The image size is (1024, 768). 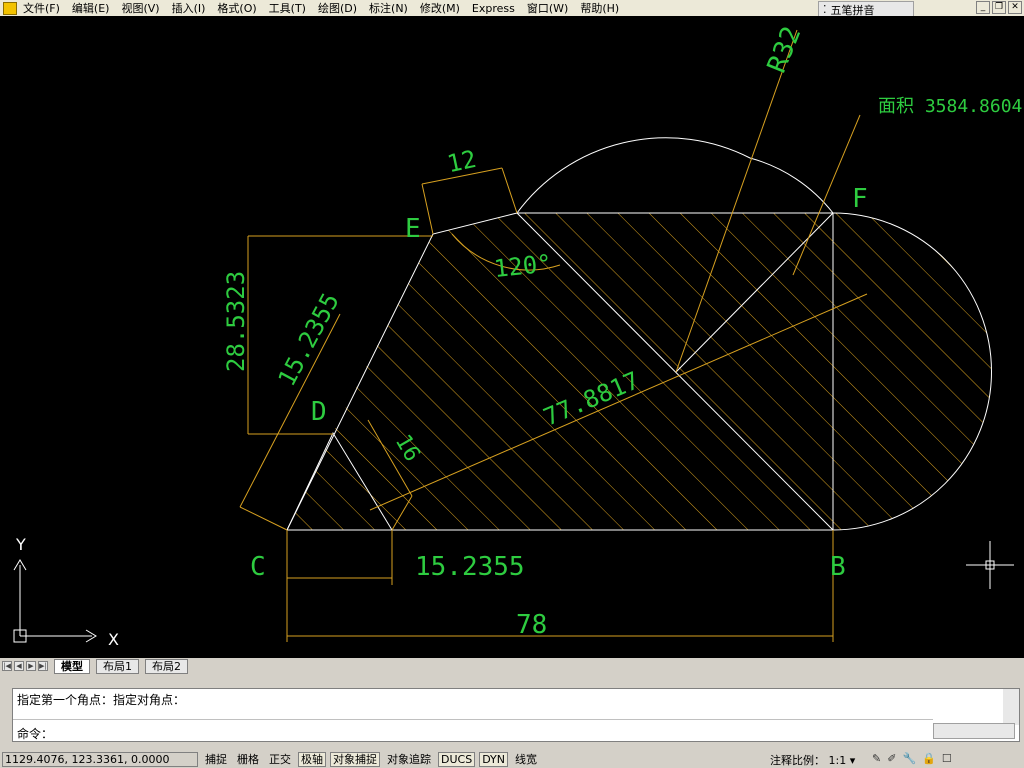 What do you see at coordinates (166, 666) in the screenshot?
I see `tab-layout2: 布局2` at bounding box center [166, 666].